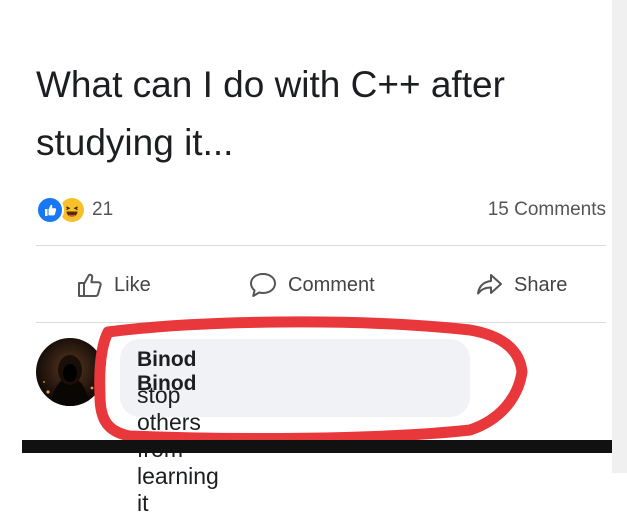 This screenshot has height=517, width=627. What do you see at coordinates (74, 210) in the screenshot?
I see `reactions-summary: 21` at bounding box center [74, 210].